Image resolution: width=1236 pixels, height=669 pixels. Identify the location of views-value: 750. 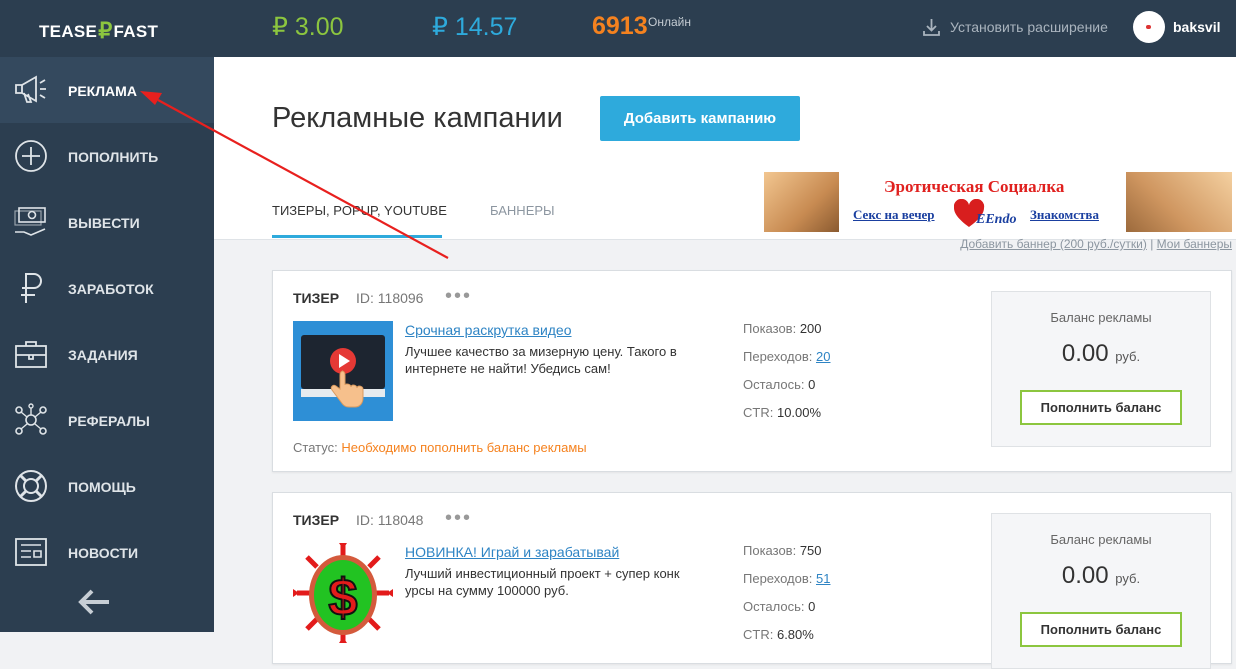
(810, 550).